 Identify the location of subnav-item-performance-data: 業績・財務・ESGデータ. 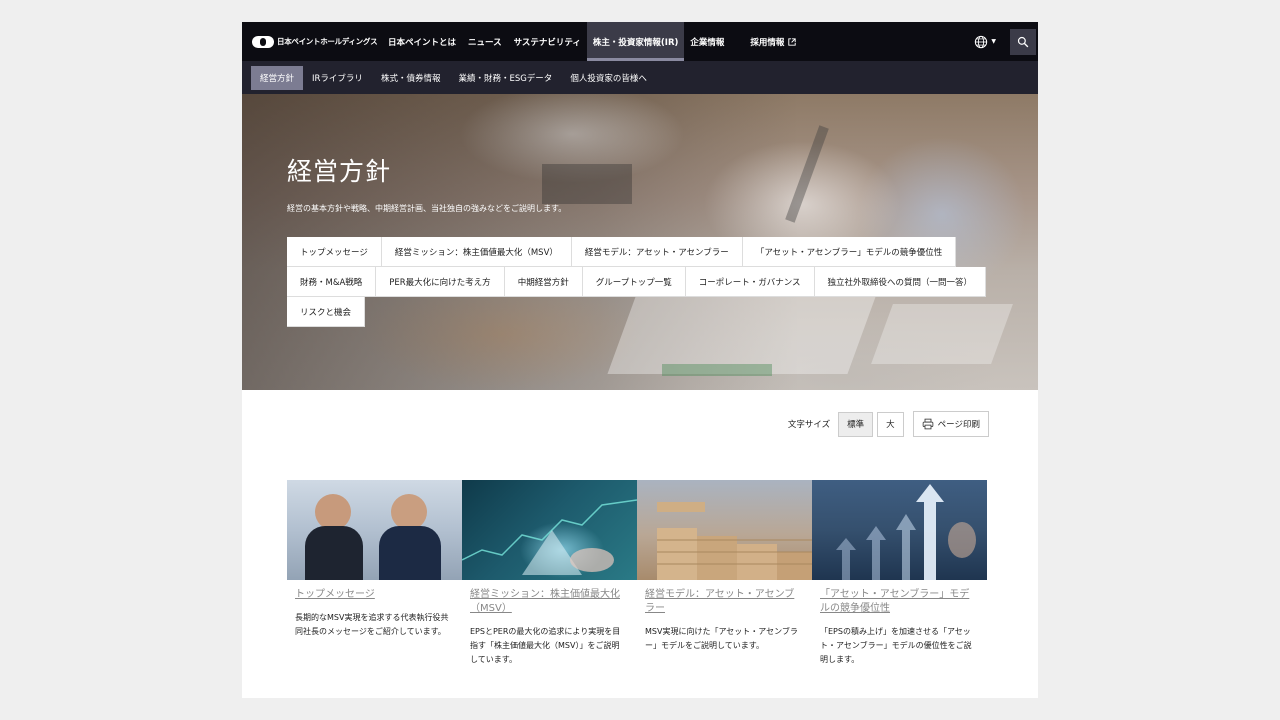
(505, 78).